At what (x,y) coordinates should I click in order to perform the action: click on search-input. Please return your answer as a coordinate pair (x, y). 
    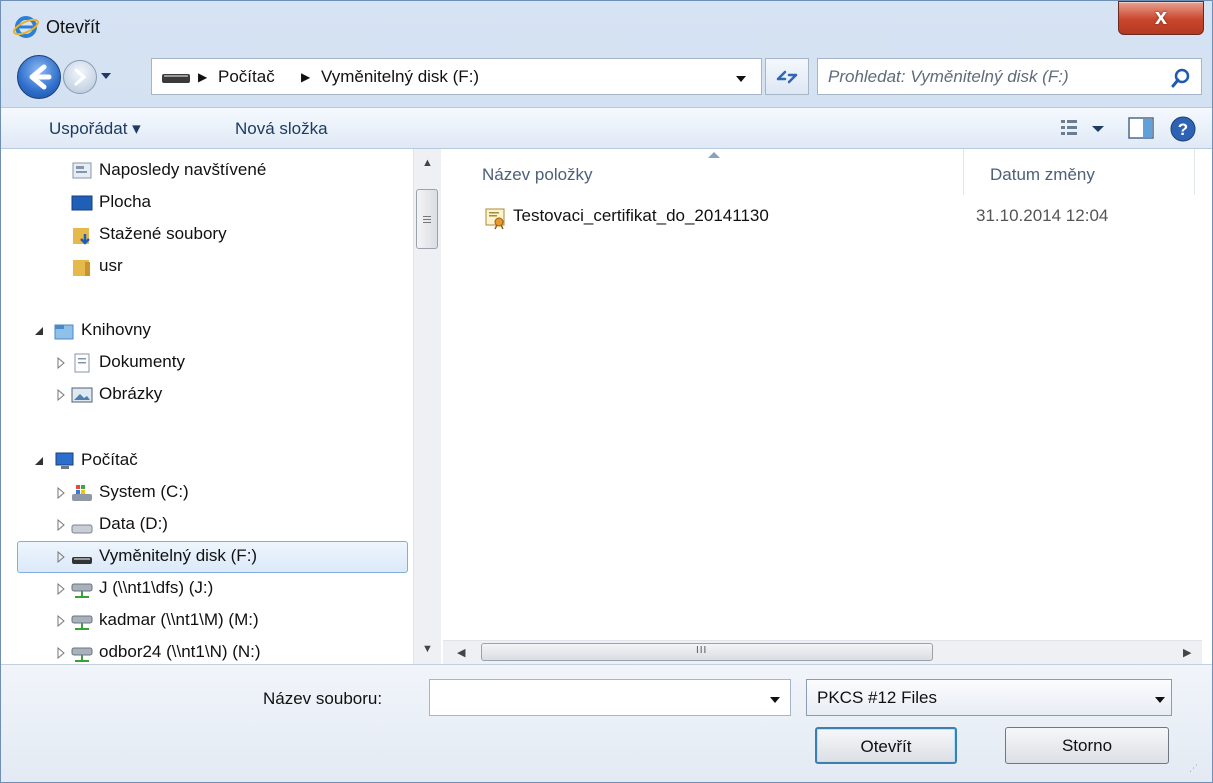
    Looking at the image, I should click on (993, 76).